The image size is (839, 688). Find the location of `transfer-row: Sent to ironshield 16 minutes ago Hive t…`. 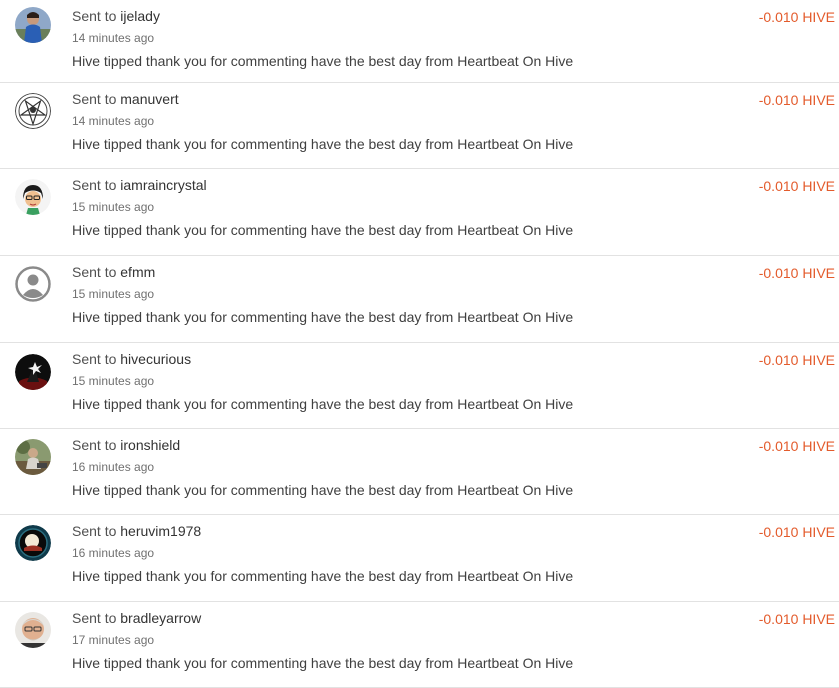

transfer-row: Sent to ironshield 16 minutes ago Hive t… is located at coordinates (419, 472).